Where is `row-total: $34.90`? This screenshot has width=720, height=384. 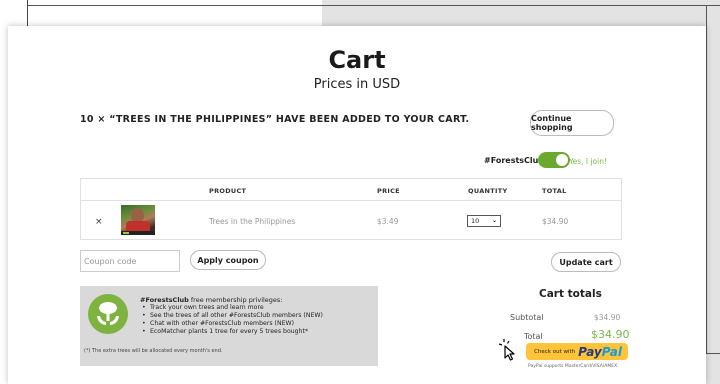
row-total: $34.90 is located at coordinates (555, 221).